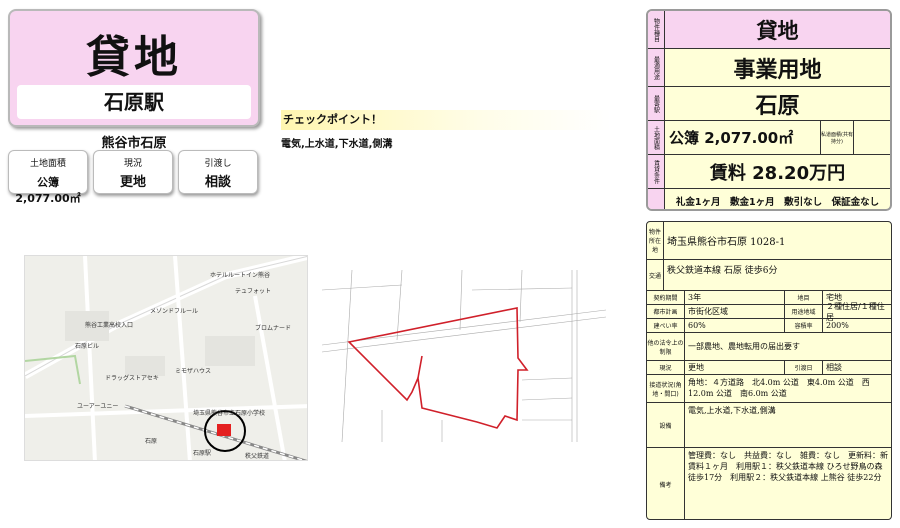 This screenshot has height=528, width=900. I want to click on law-value: 一部農地、農地転用の届出要す, so click(744, 346).